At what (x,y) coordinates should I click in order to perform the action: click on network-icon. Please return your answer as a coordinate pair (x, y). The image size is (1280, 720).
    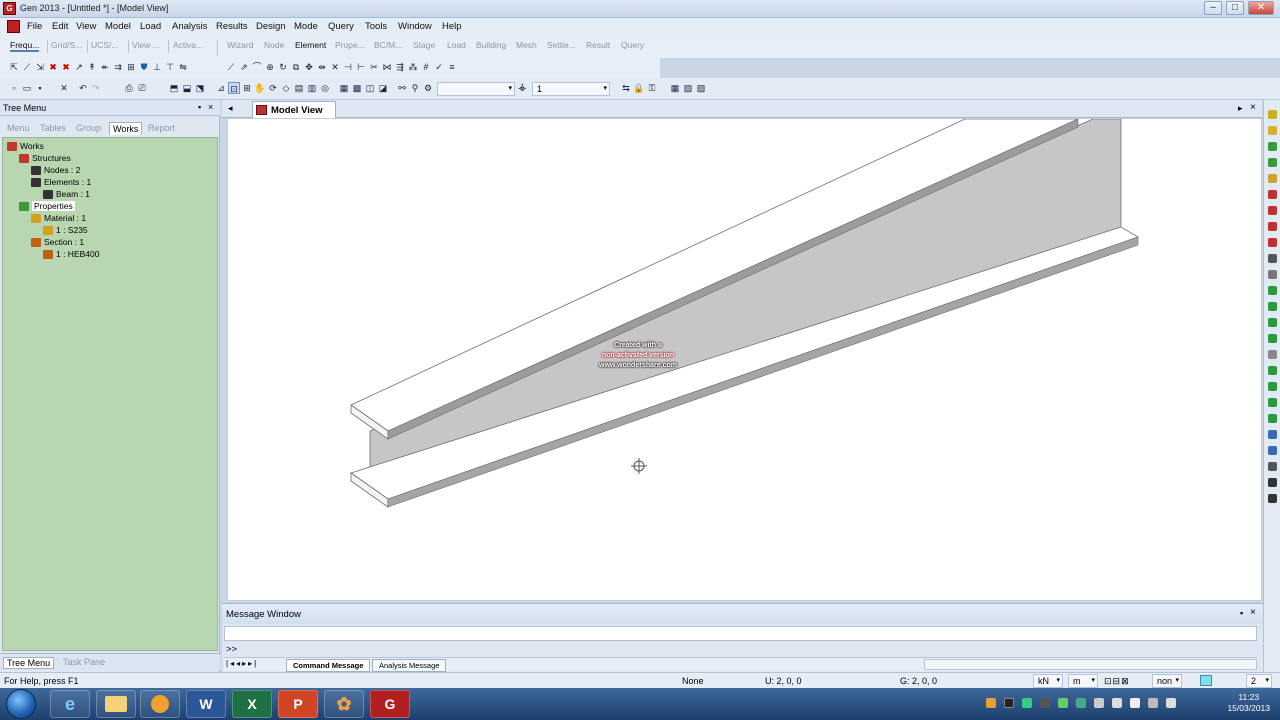
    Looking at the image, I should click on (1153, 703).